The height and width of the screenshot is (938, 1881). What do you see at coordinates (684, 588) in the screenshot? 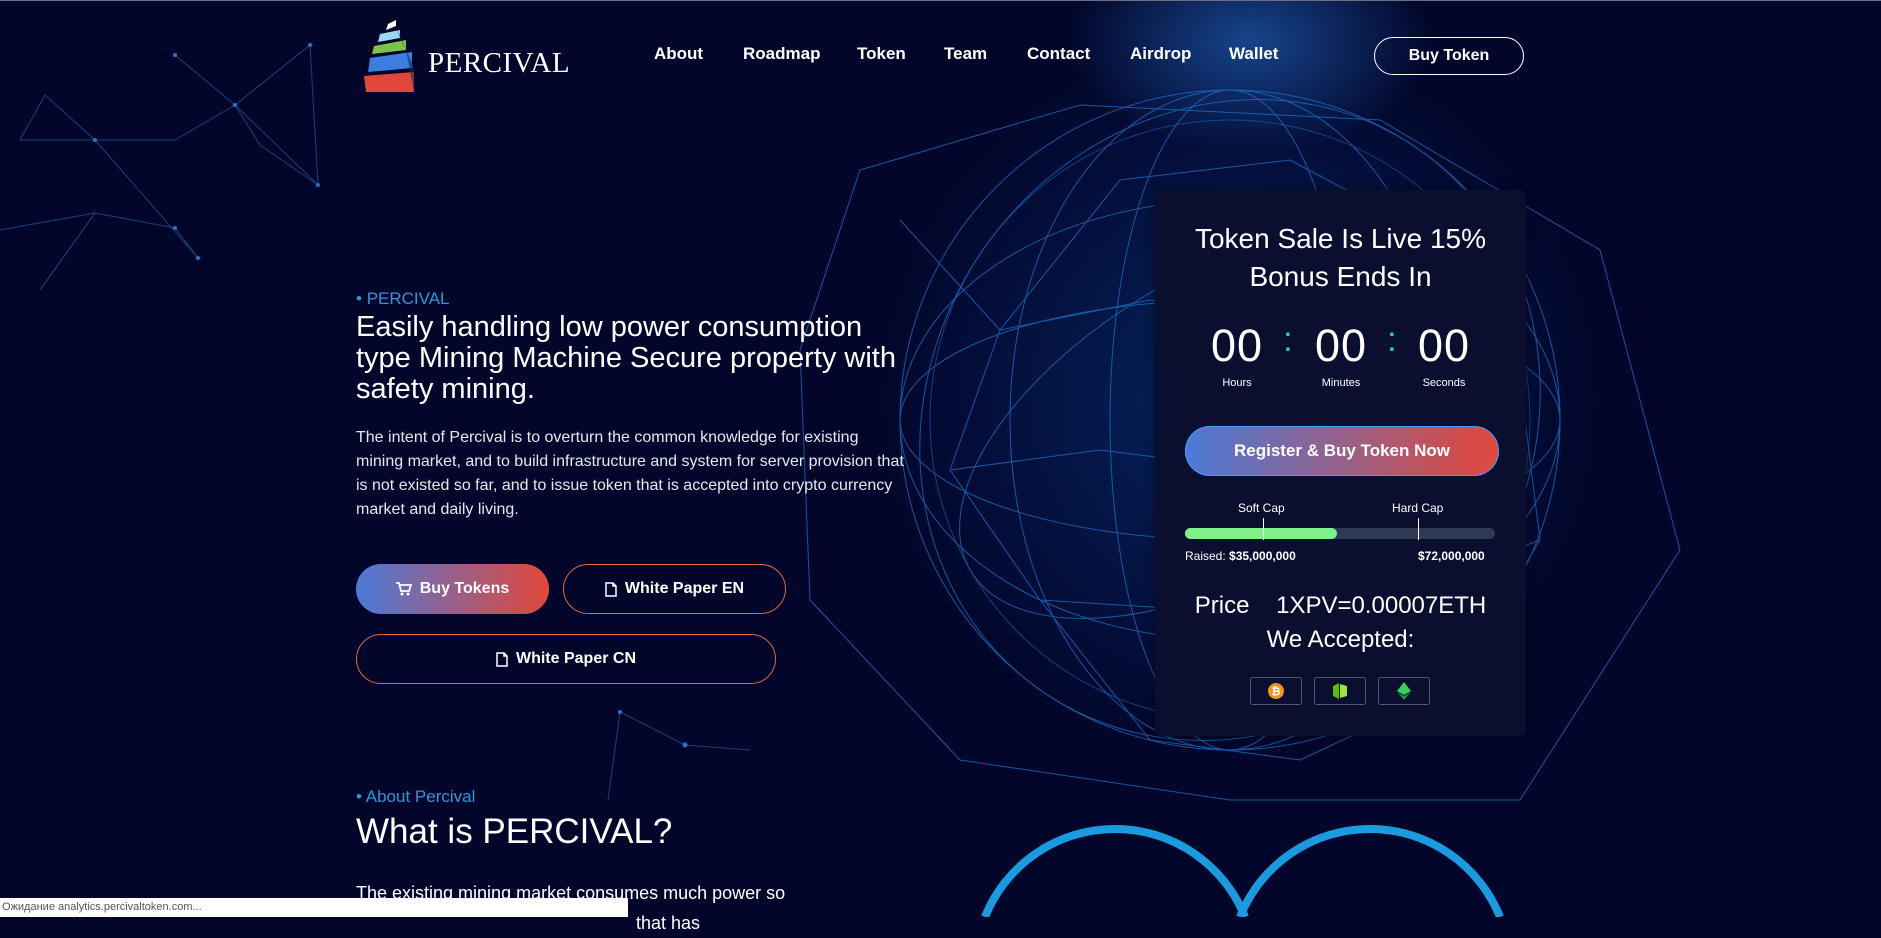
I see `white-paper-en-label: White Paper EN` at bounding box center [684, 588].